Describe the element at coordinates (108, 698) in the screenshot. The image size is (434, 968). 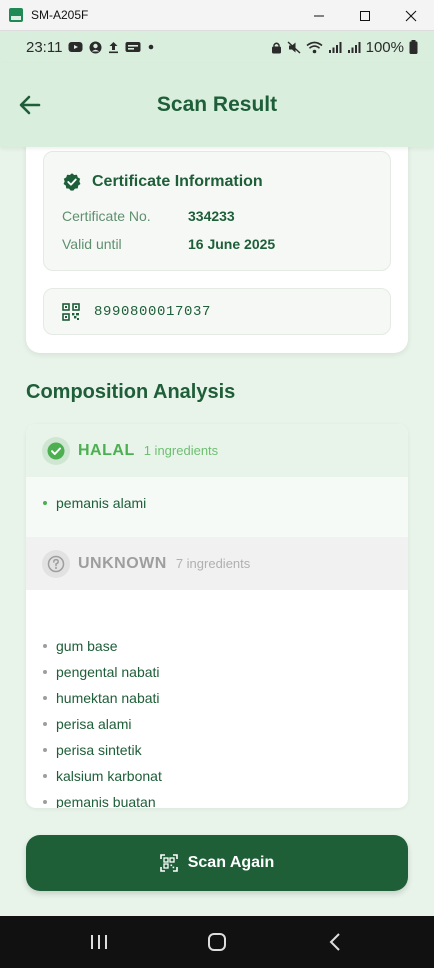
I see `ingredient-name: humektan nabati` at that location.